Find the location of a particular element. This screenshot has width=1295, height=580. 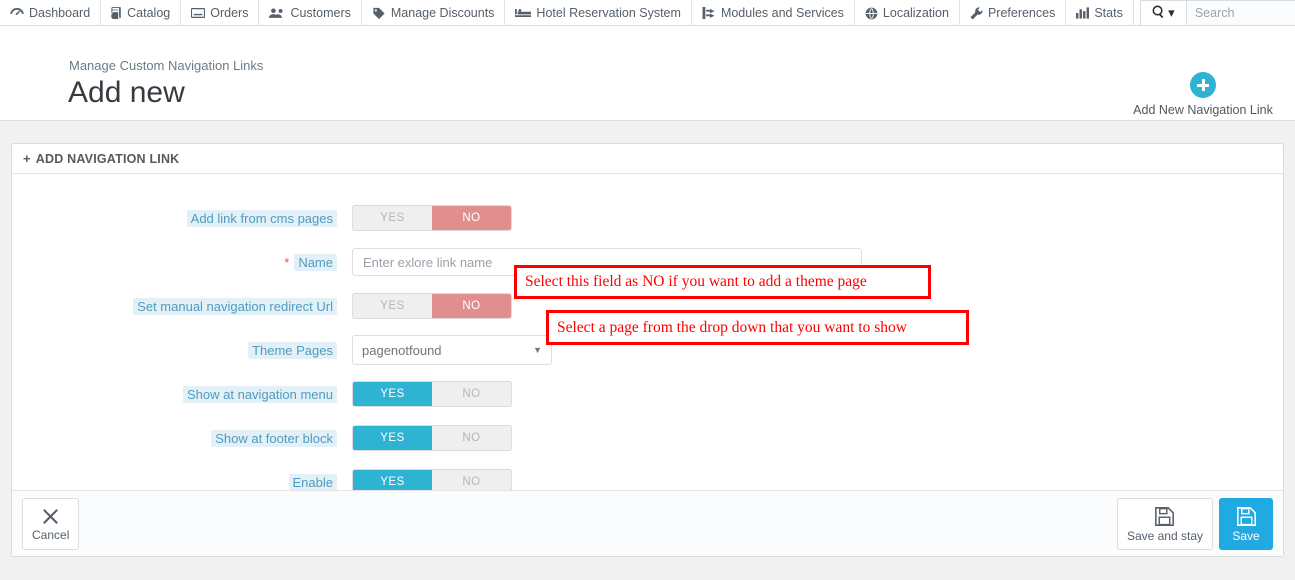

toggle-show-at-navigation-menu: YES NO is located at coordinates (432, 394).